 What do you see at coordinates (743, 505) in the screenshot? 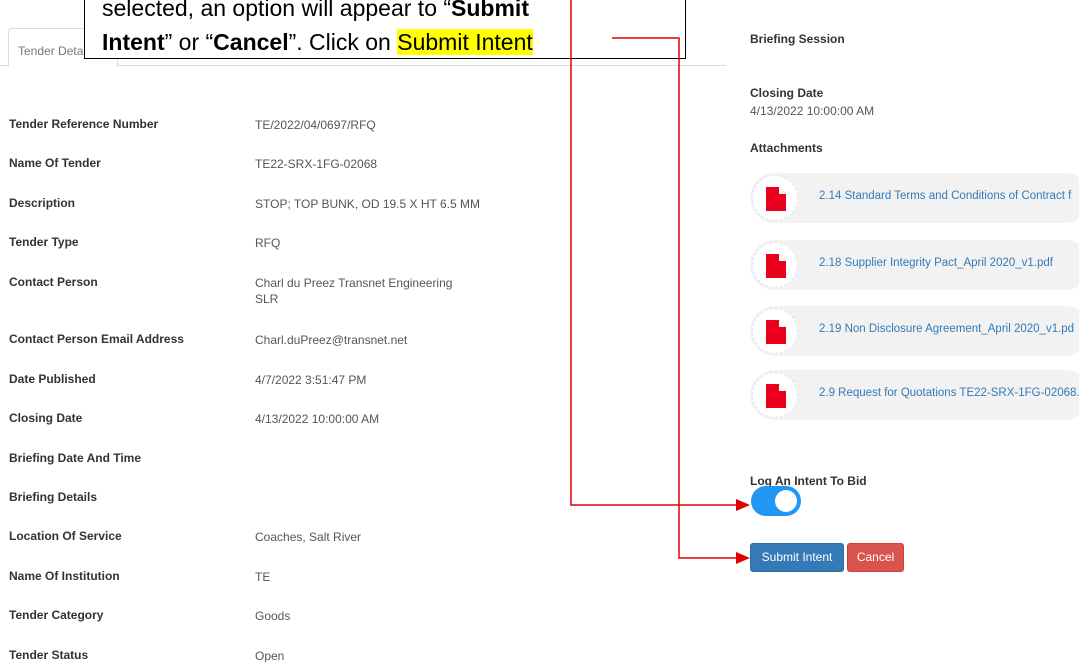
I see `arrow-head-toggle` at bounding box center [743, 505].